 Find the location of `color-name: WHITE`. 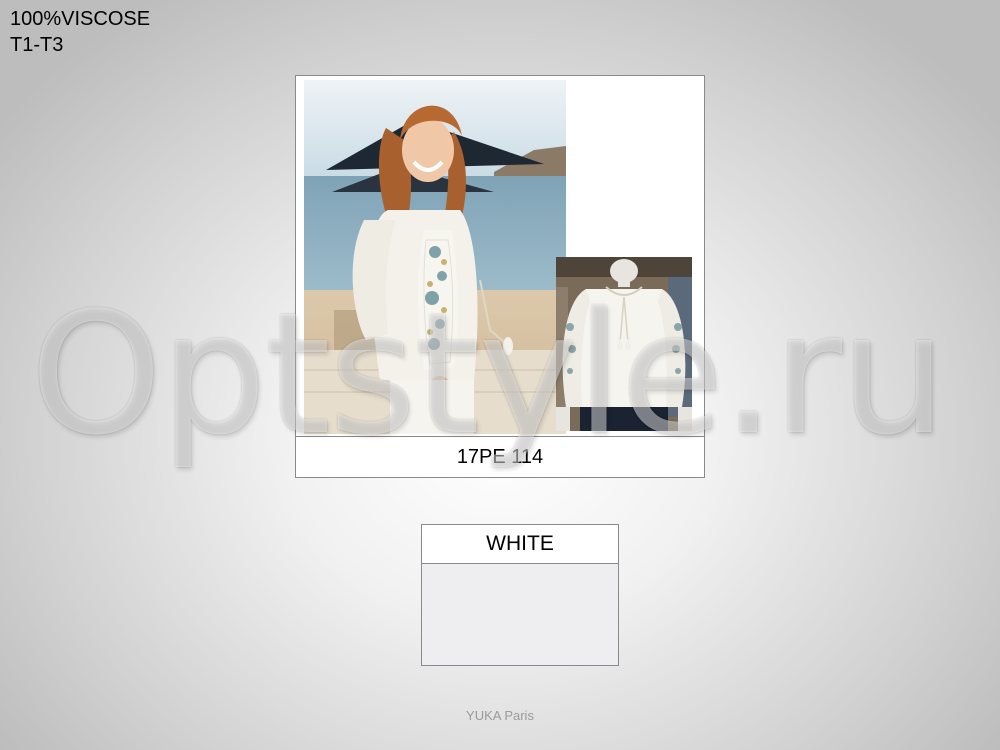

color-name: WHITE is located at coordinates (520, 544).